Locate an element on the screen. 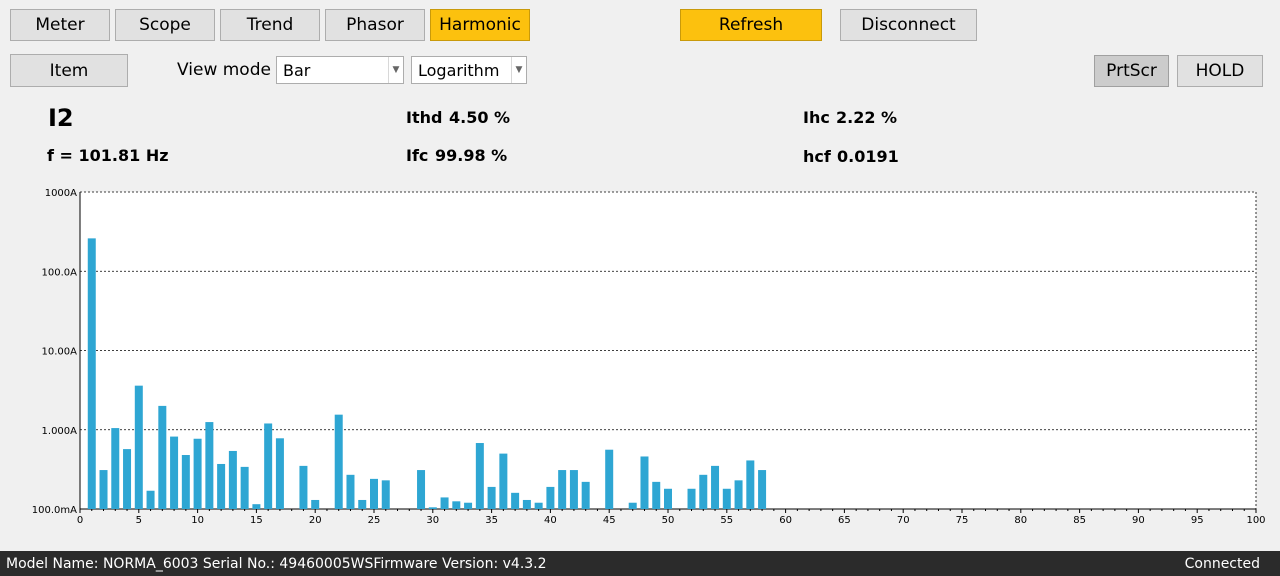  x-tick-label: 85 is located at coordinates (1079, 520).